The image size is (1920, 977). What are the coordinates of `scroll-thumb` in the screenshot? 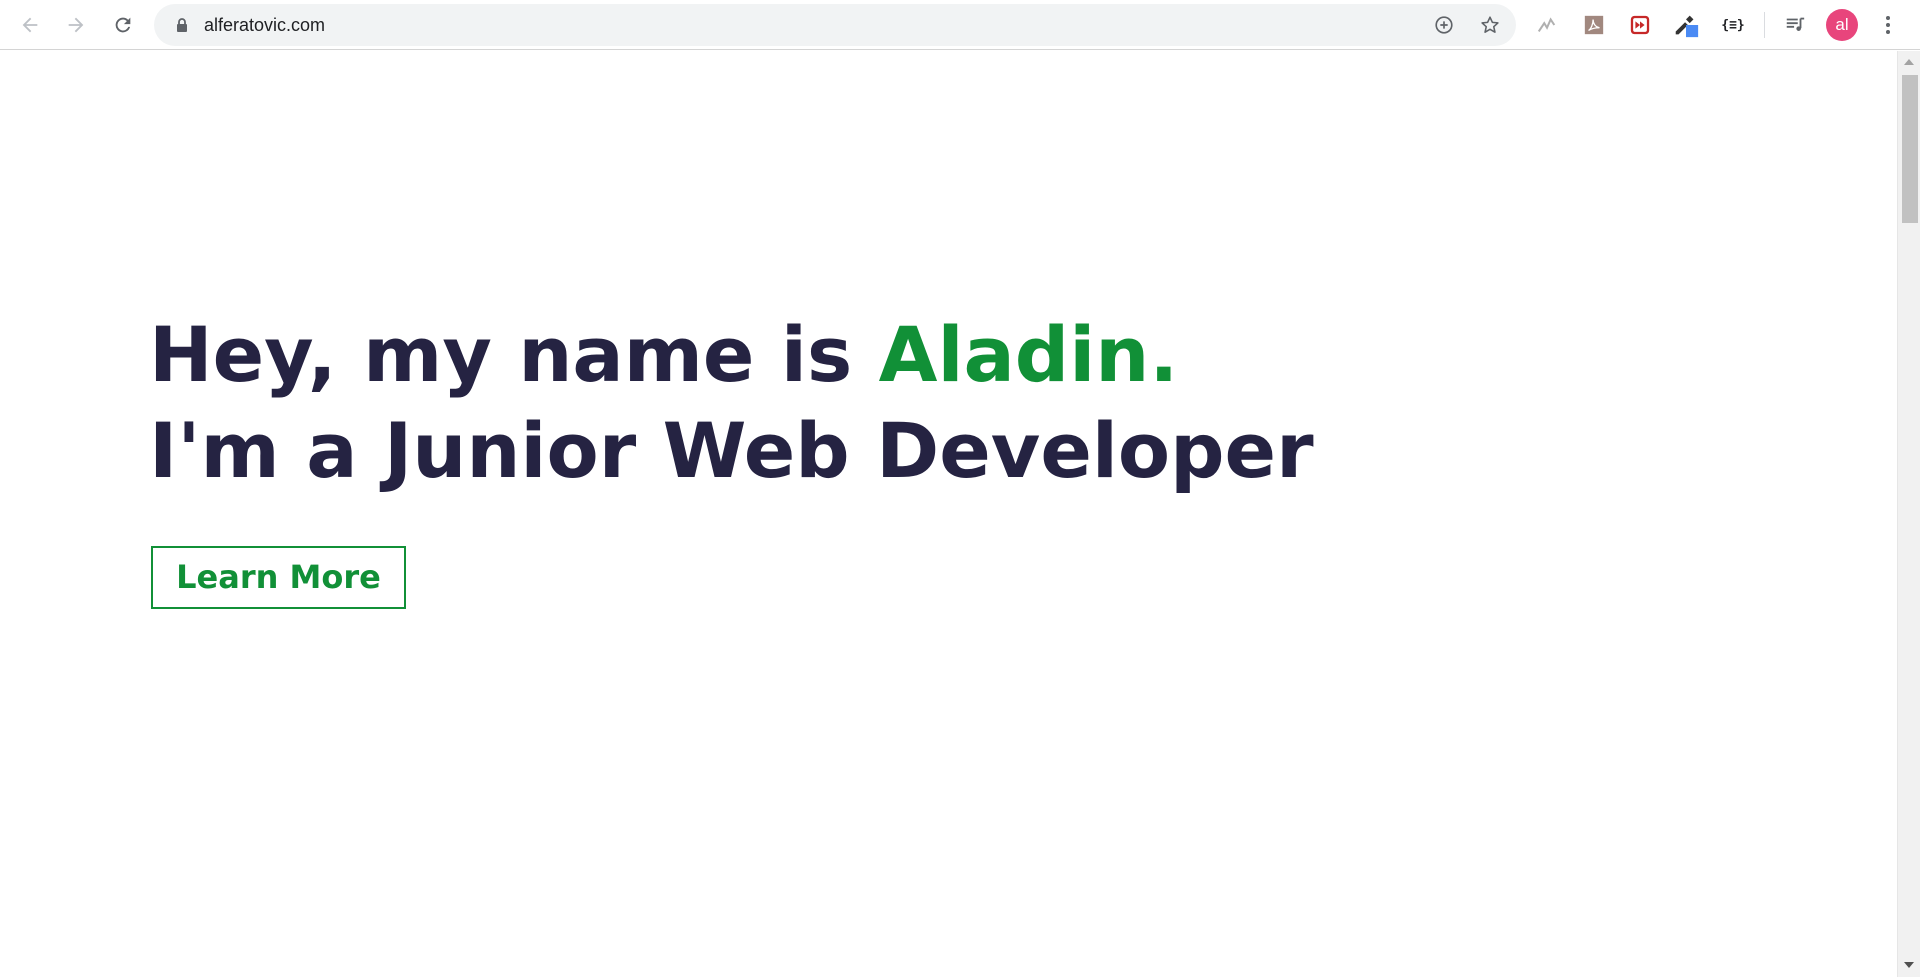 It's located at (1910, 149).